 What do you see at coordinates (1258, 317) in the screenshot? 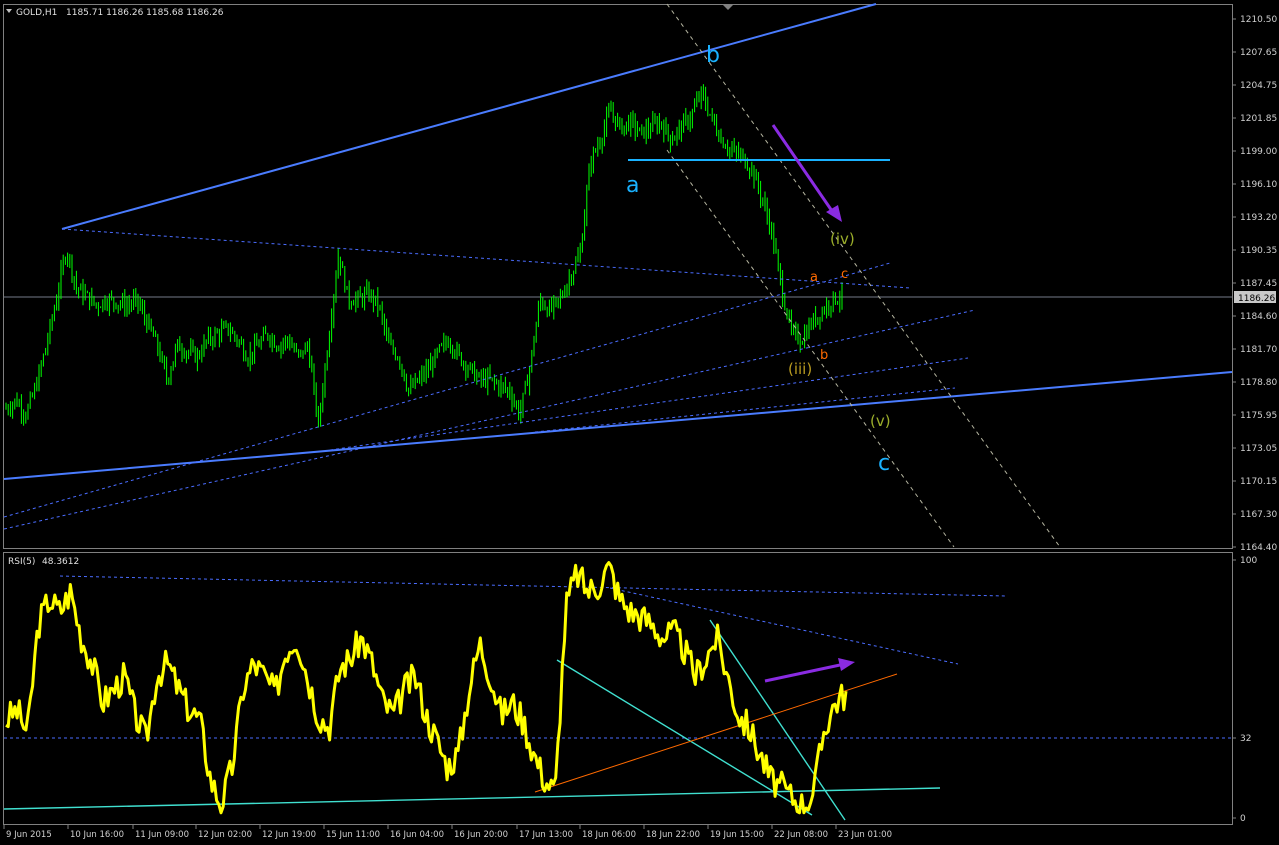
I see `price-tick-label: 1184.60` at bounding box center [1258, 317].